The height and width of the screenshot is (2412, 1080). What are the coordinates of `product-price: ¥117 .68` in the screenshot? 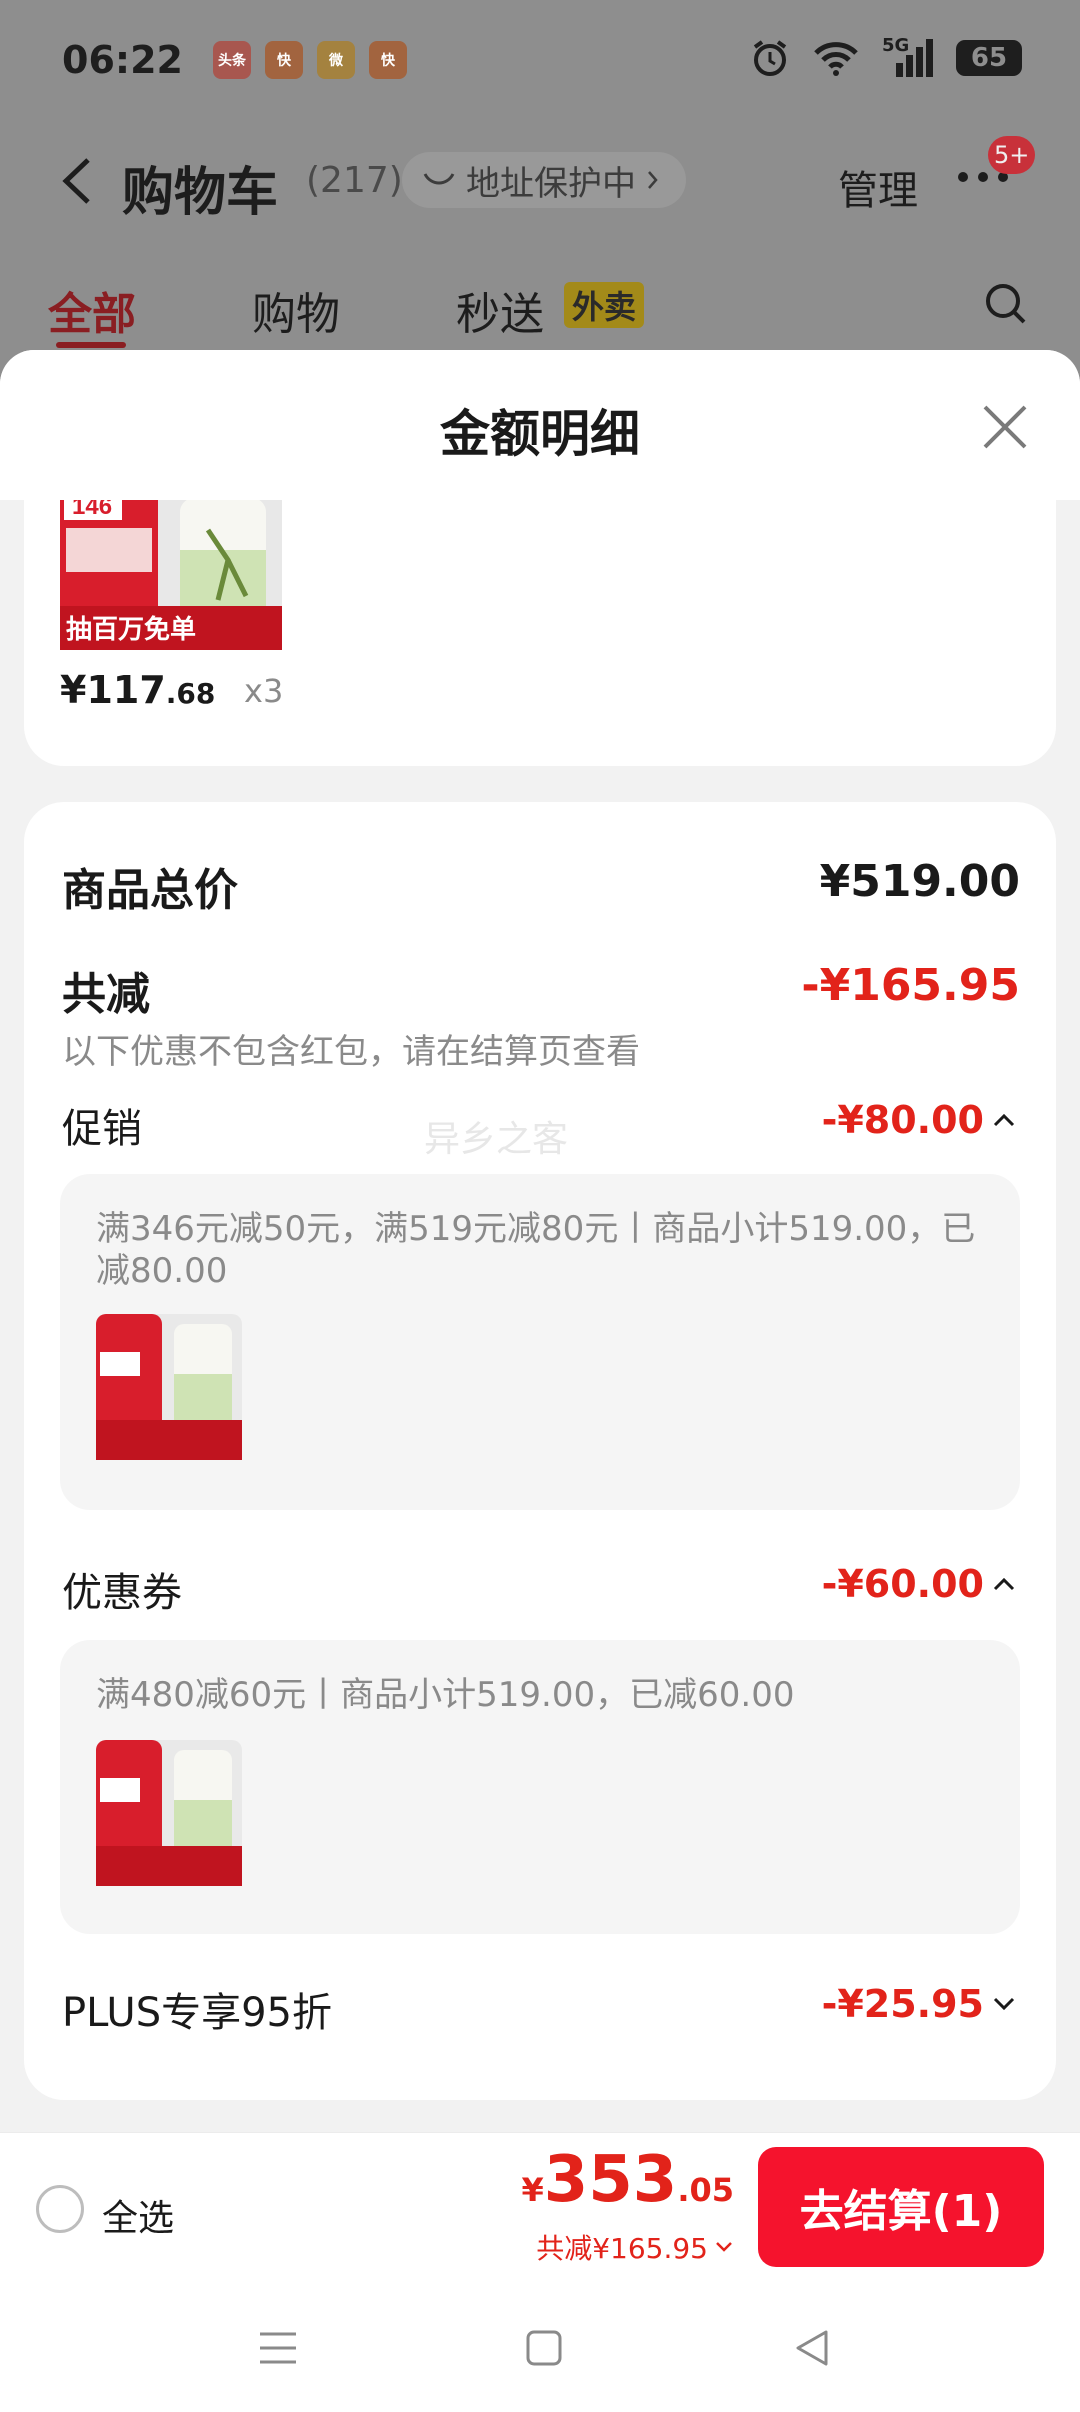 It's located at (137, 690).